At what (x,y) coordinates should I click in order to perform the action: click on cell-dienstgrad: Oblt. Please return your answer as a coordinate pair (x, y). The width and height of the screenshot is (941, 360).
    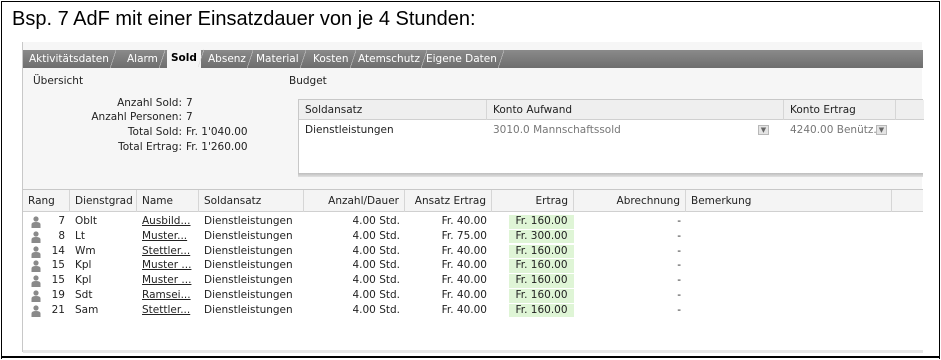
    Looking at the image, I should click on (86, 221).